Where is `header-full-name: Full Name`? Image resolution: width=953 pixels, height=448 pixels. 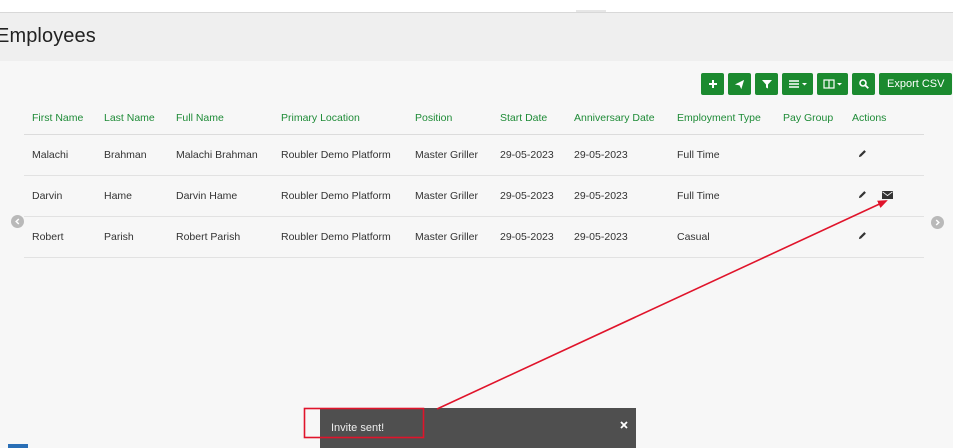
header-full-name: Full Name is located at coordinates (220, 118).